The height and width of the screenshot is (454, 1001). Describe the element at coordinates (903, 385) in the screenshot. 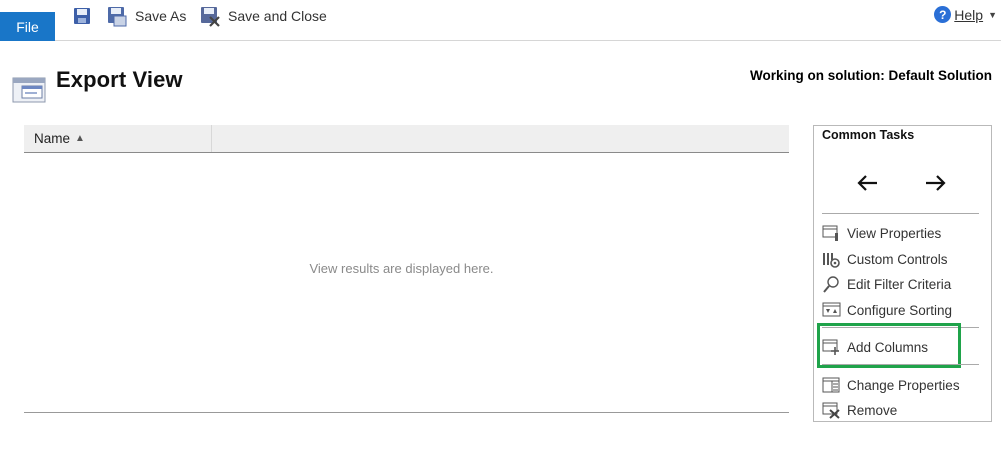

I see `task-label: Change Properties` at that location.